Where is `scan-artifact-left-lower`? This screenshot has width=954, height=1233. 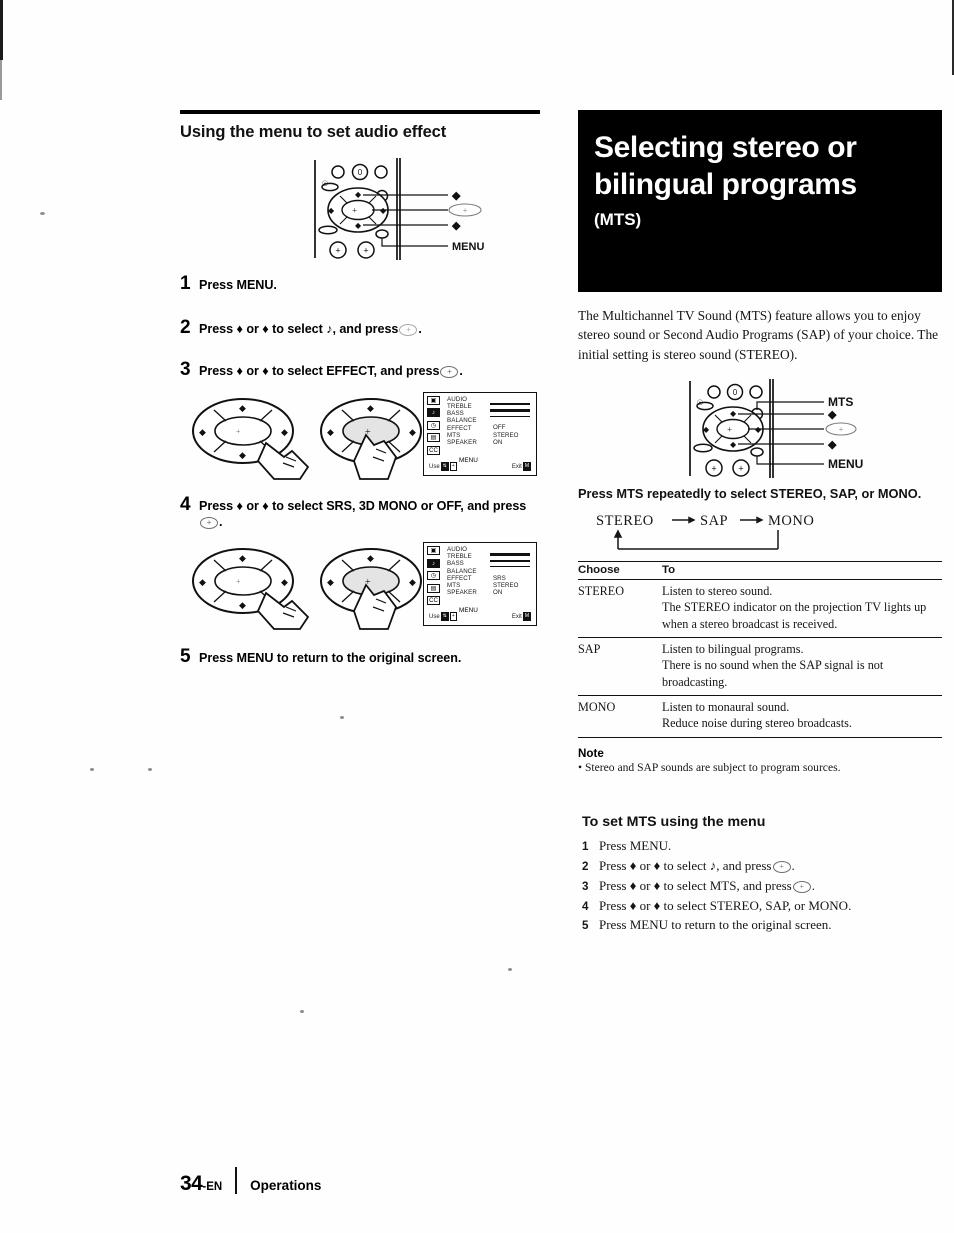
scan-artifact-left-lower is located at coordinates (1, 80).